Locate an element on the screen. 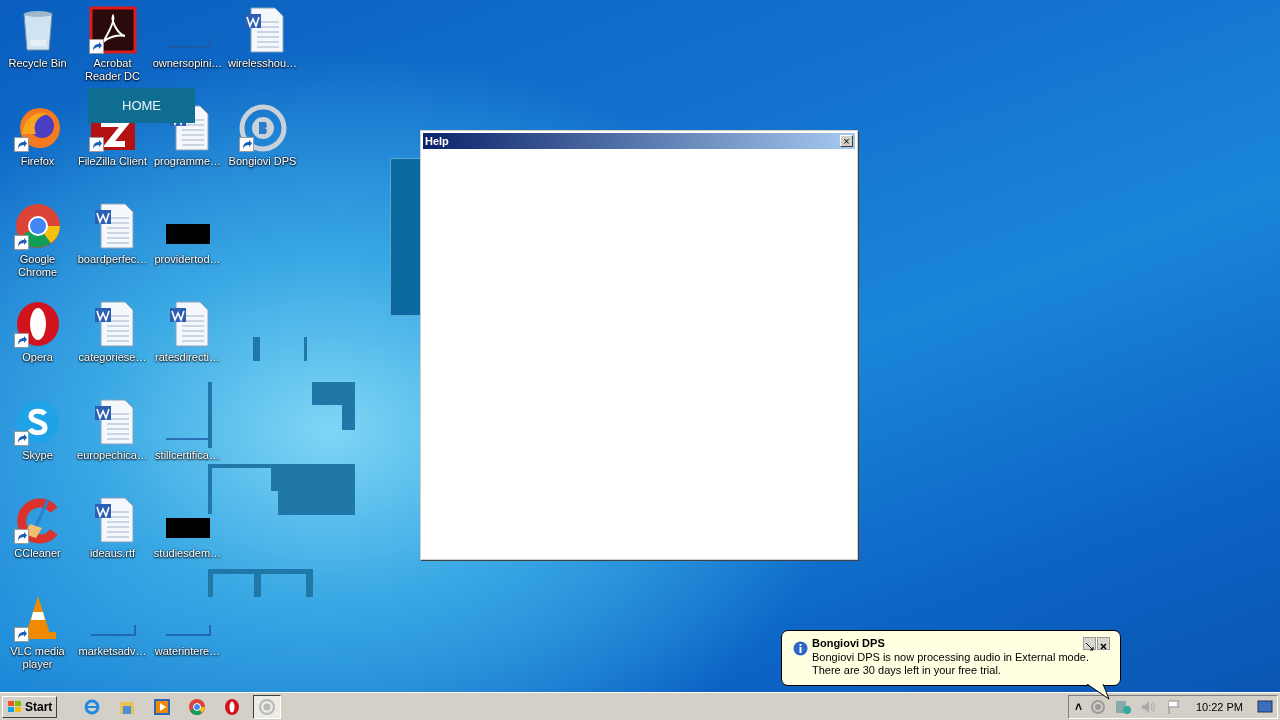 Image resolution: width=1280 pixels, height=720 pixels. resize-icon is located at coordinates (1089, 646).